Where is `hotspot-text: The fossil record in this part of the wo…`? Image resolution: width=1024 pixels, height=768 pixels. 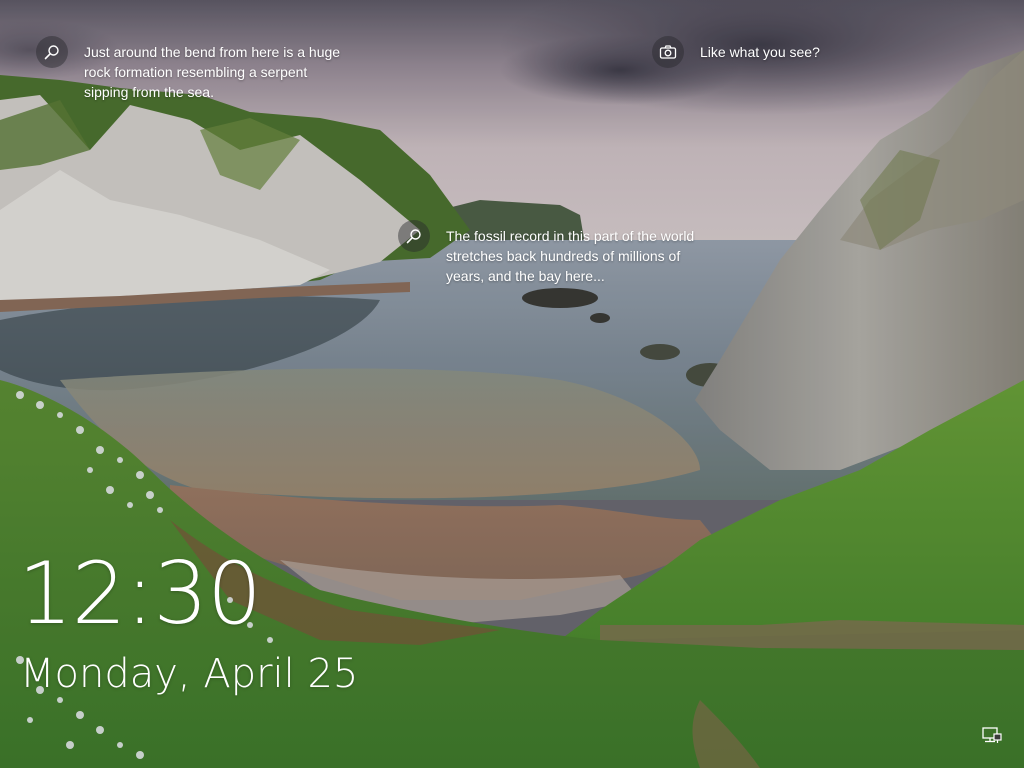
hotspot-text: The fossil record in this part of the wo… is located at coordinates (570, 256).